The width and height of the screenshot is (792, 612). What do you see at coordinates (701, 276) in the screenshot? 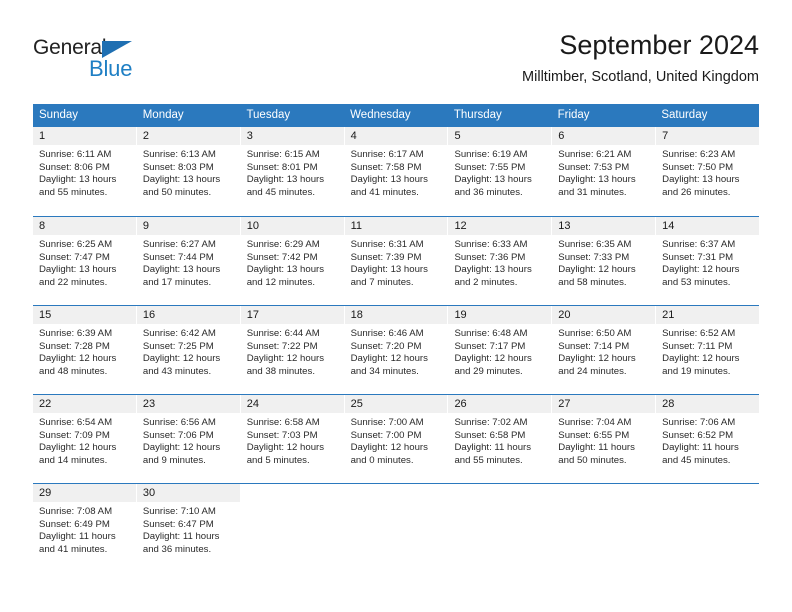
I see `daylight-text: Daylight: 12 hours and 53 minutes.` at bounding box center [701, 276].